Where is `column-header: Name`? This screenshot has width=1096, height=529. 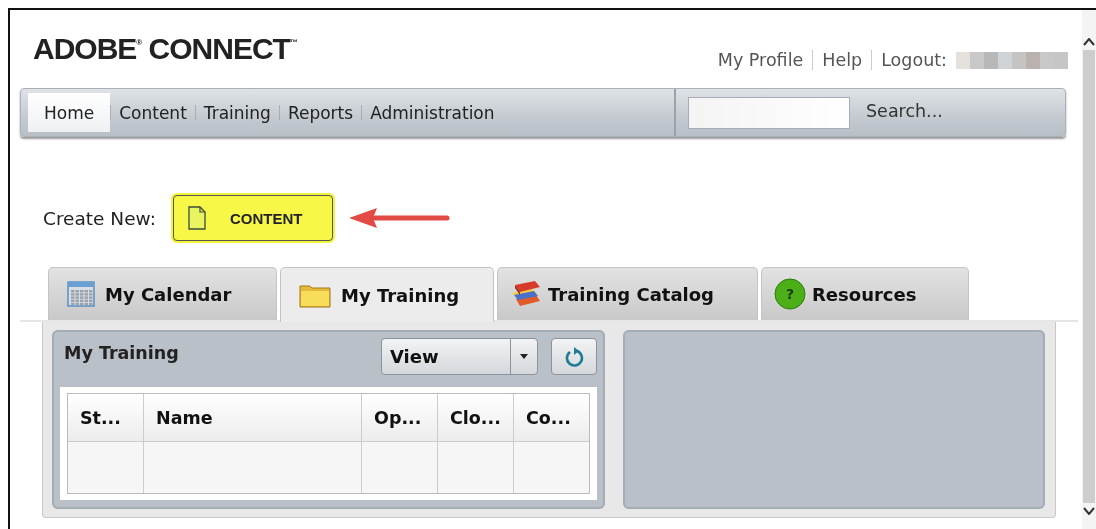
column-header: Name is located at coordinates (253, 417).